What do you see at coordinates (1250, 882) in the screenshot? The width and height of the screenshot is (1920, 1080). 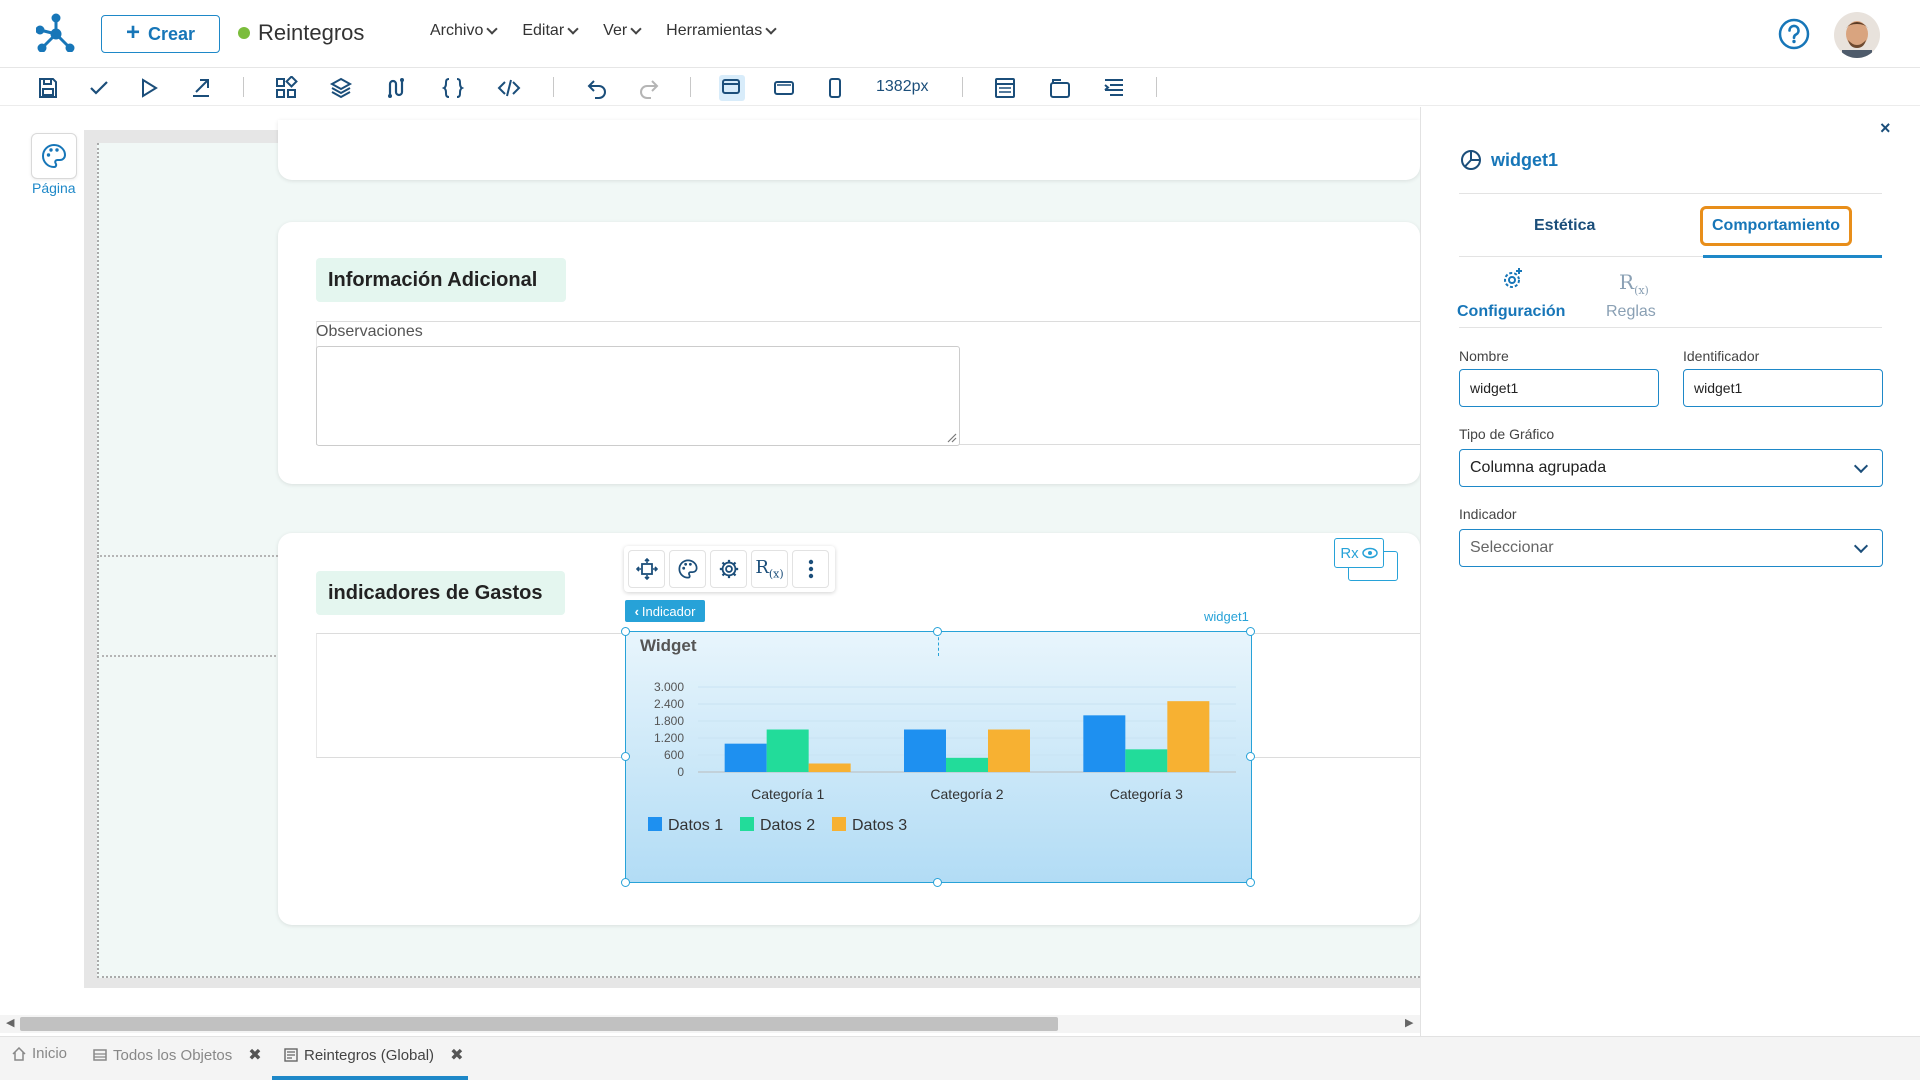 I see `resize-handle-se` at bounding box center [1250, 882].